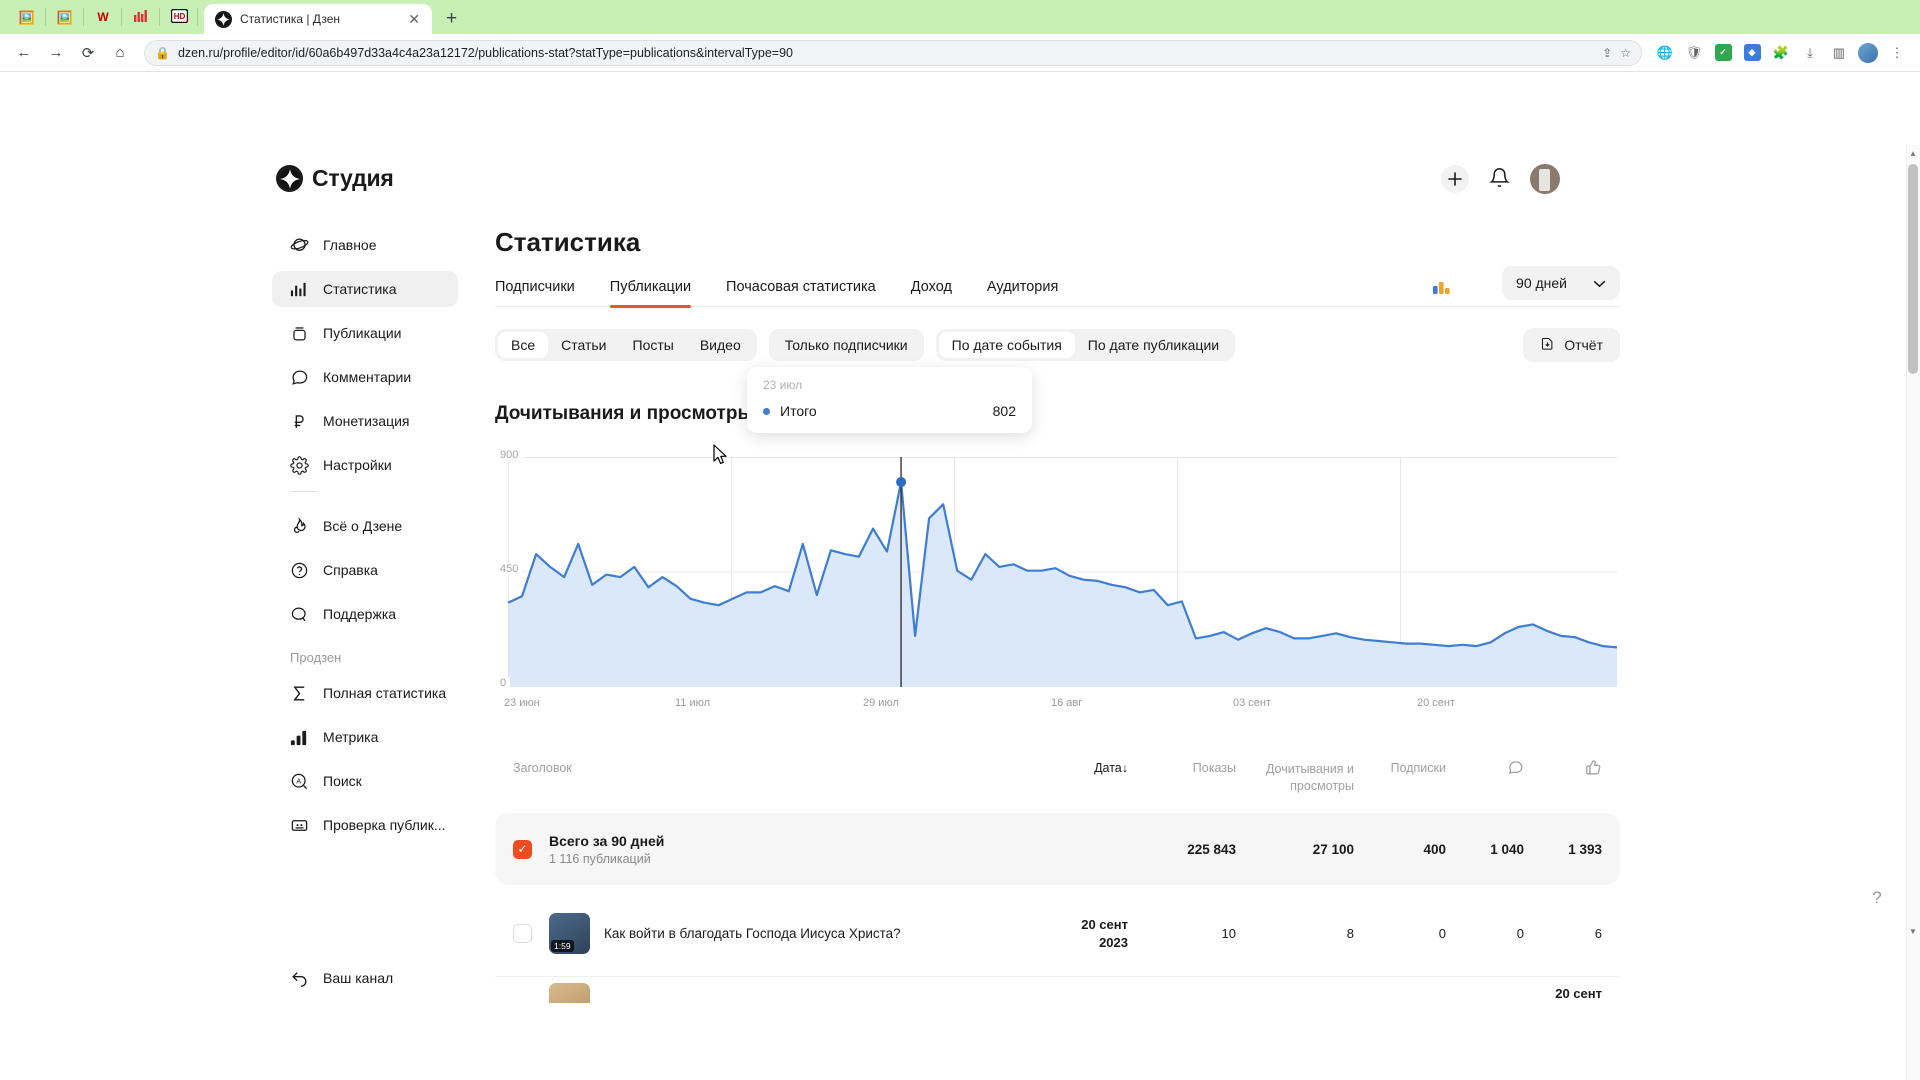 The width and height of the screenshot is (1920, 1080). I want to click on green-extension-icon: ✓, so click(1723, 53).